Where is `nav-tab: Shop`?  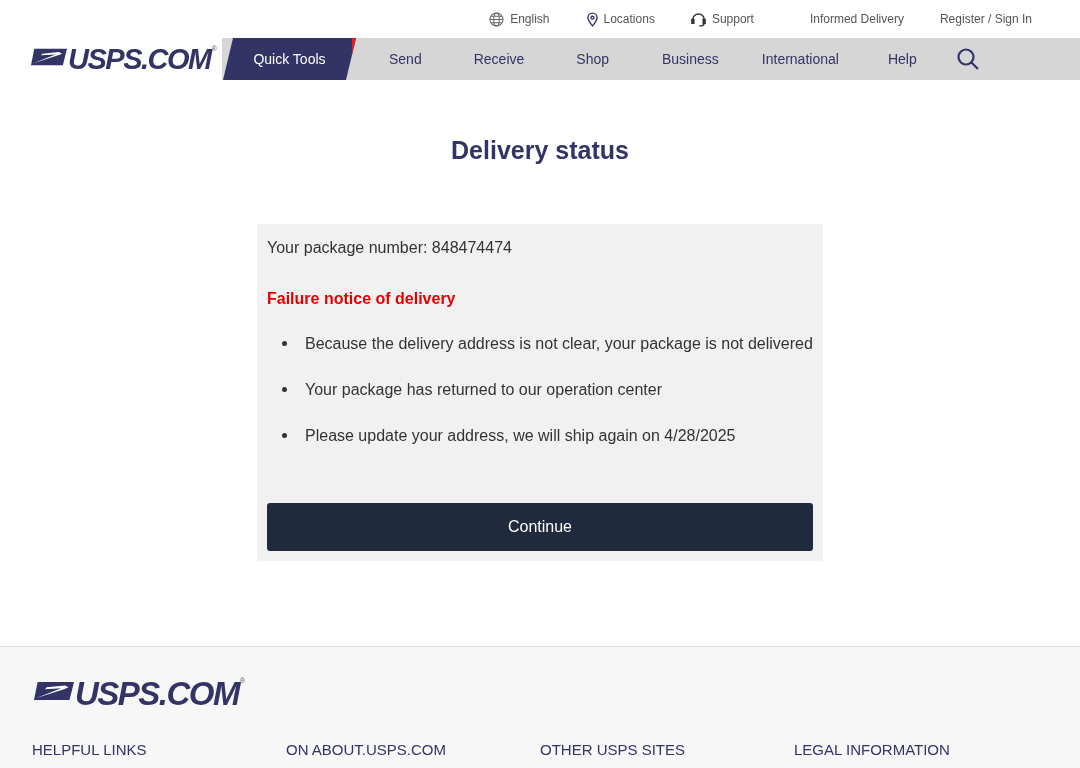 nav-tab: Shop is located at coordinates (592, 59).